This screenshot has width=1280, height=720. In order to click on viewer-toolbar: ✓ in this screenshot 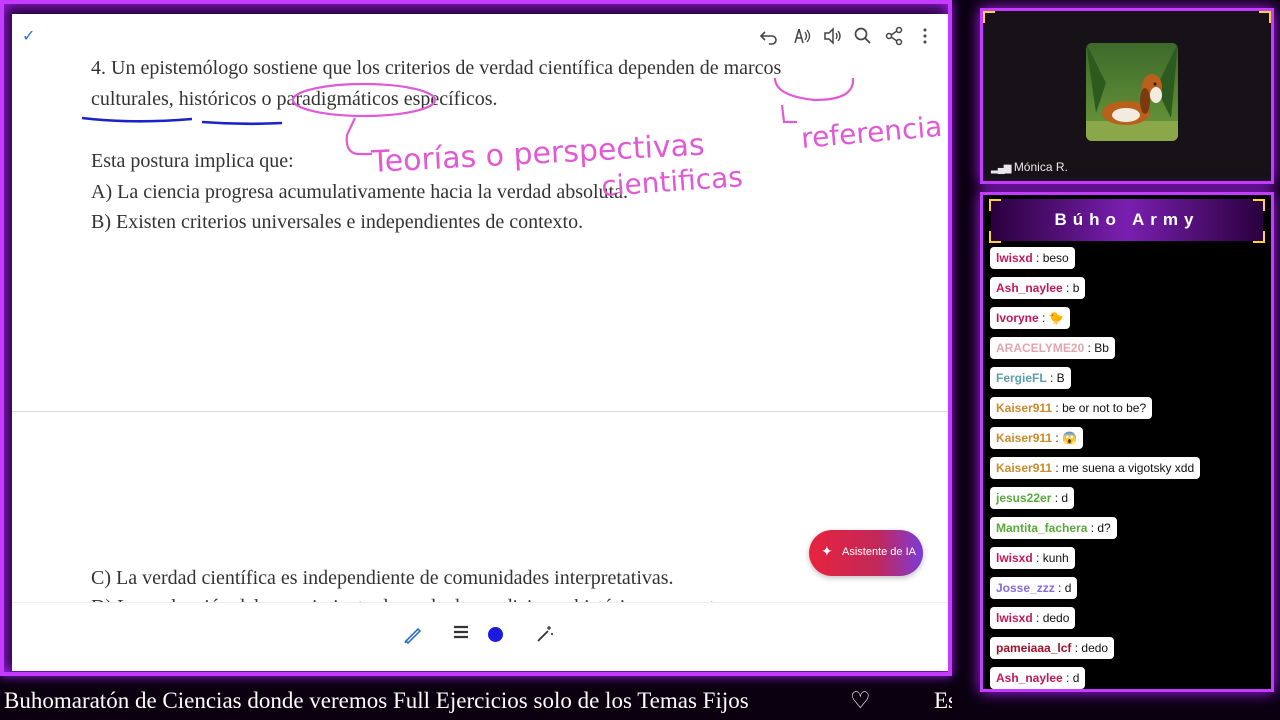, I will do `click(480, 37)`.